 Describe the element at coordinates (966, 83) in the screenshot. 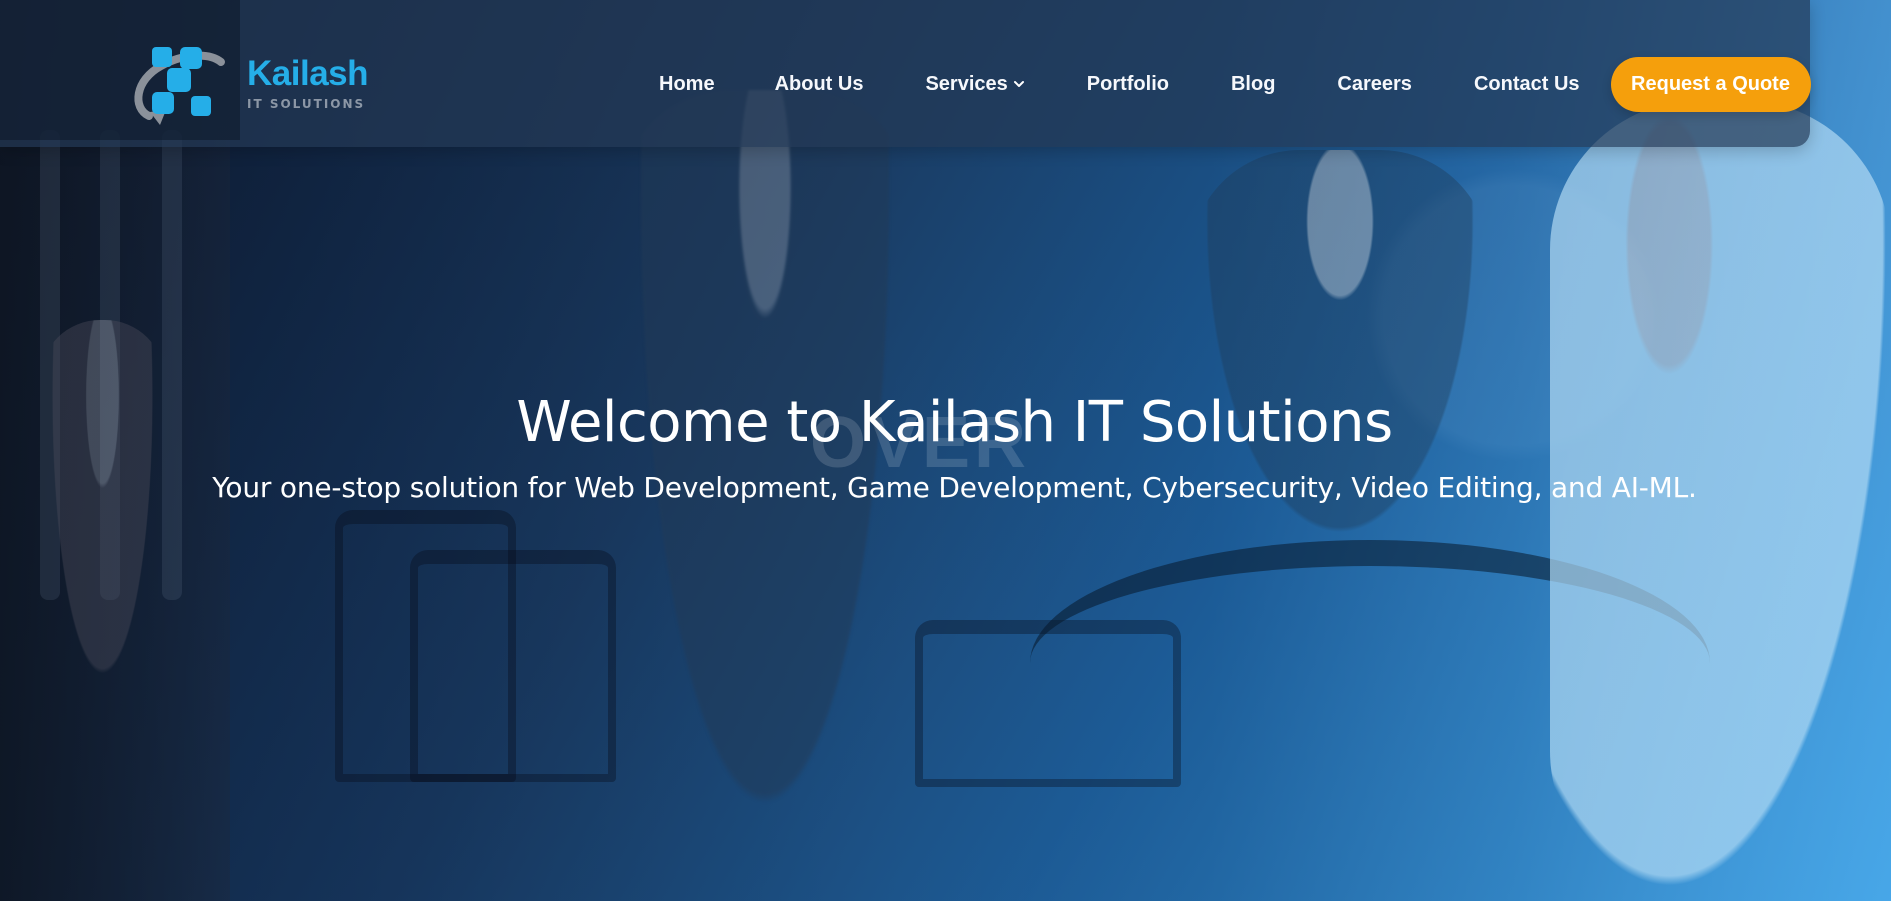

I see `nav-services-label: Services` at that location.